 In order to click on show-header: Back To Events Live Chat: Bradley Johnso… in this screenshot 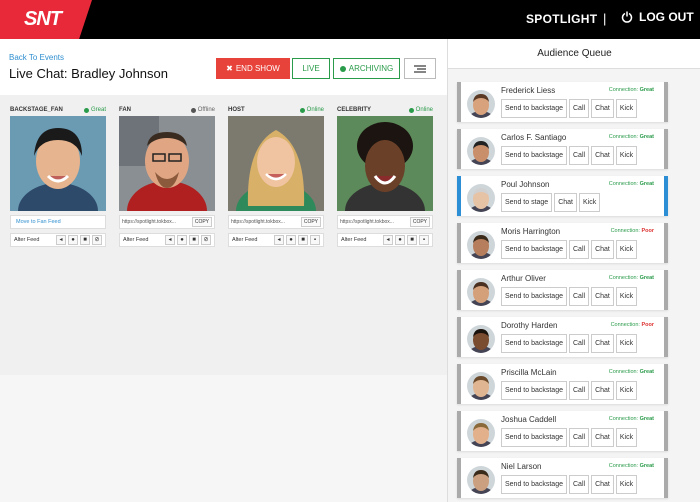, I will do `click(223, 67)`.